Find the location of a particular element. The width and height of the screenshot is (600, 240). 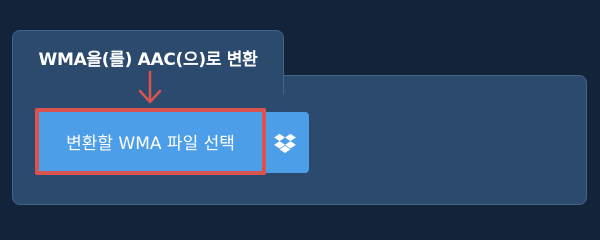

tab-title: WMA을(를) AAC(으)로 변환 is located at coordinates (148, 60).